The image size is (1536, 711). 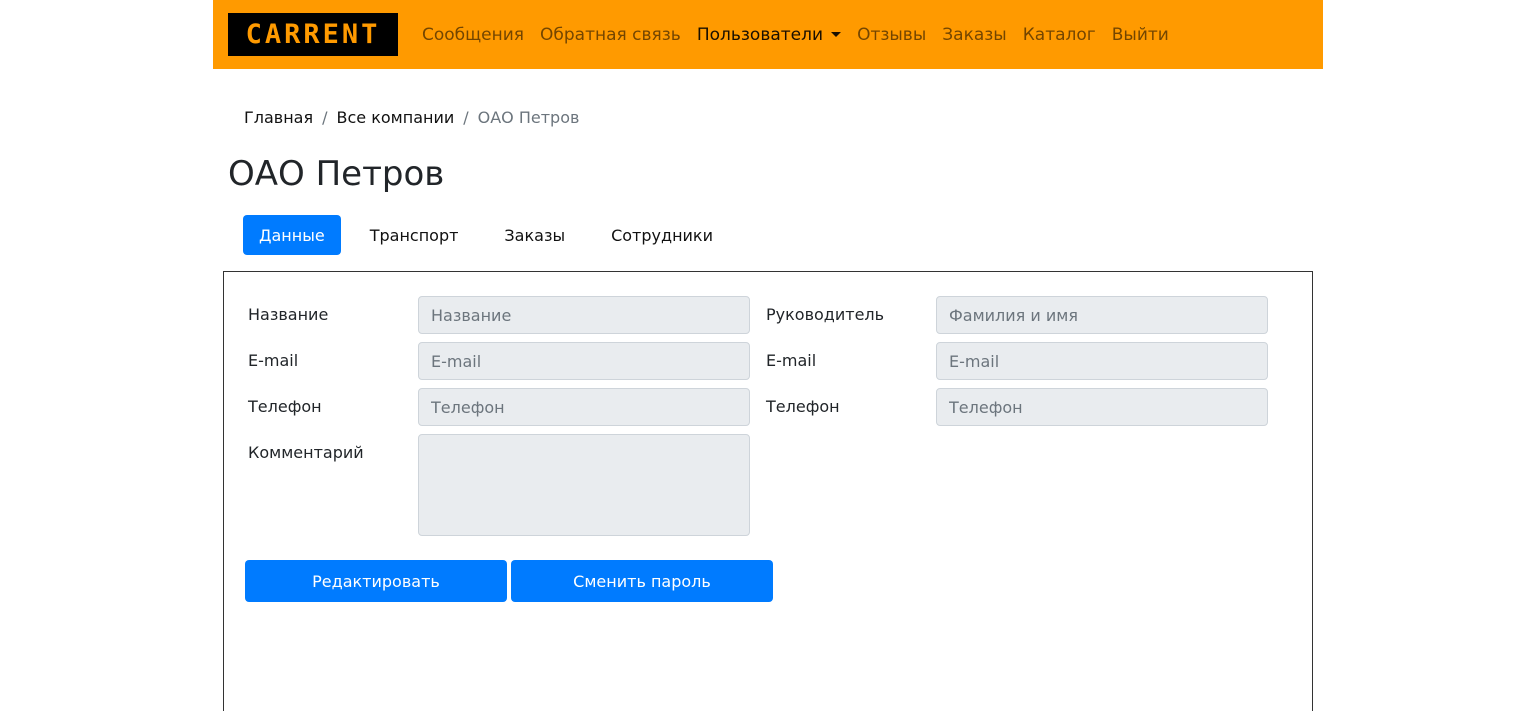 What do you see at coordinates (313, 34) in the screenshot?
I see `brand-logo: CARRENT` at bounding box center [313, 34].